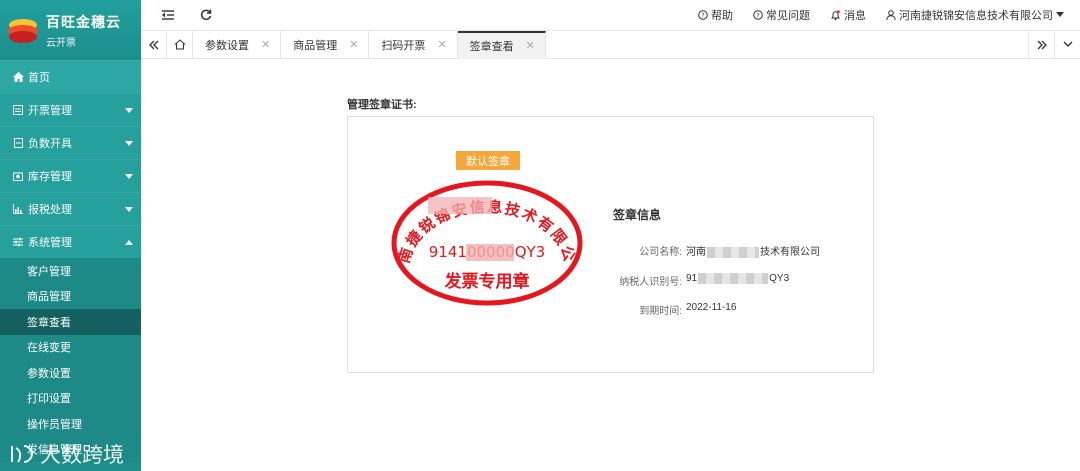 This screenshot has height=471, width=1080. Describe the element at coordinates (485, 242) in the screenshot. I see `invoice-seal-image: 河南捷锐锦安信息技术有限公司 914100000QY3 发票专用章` at that location.